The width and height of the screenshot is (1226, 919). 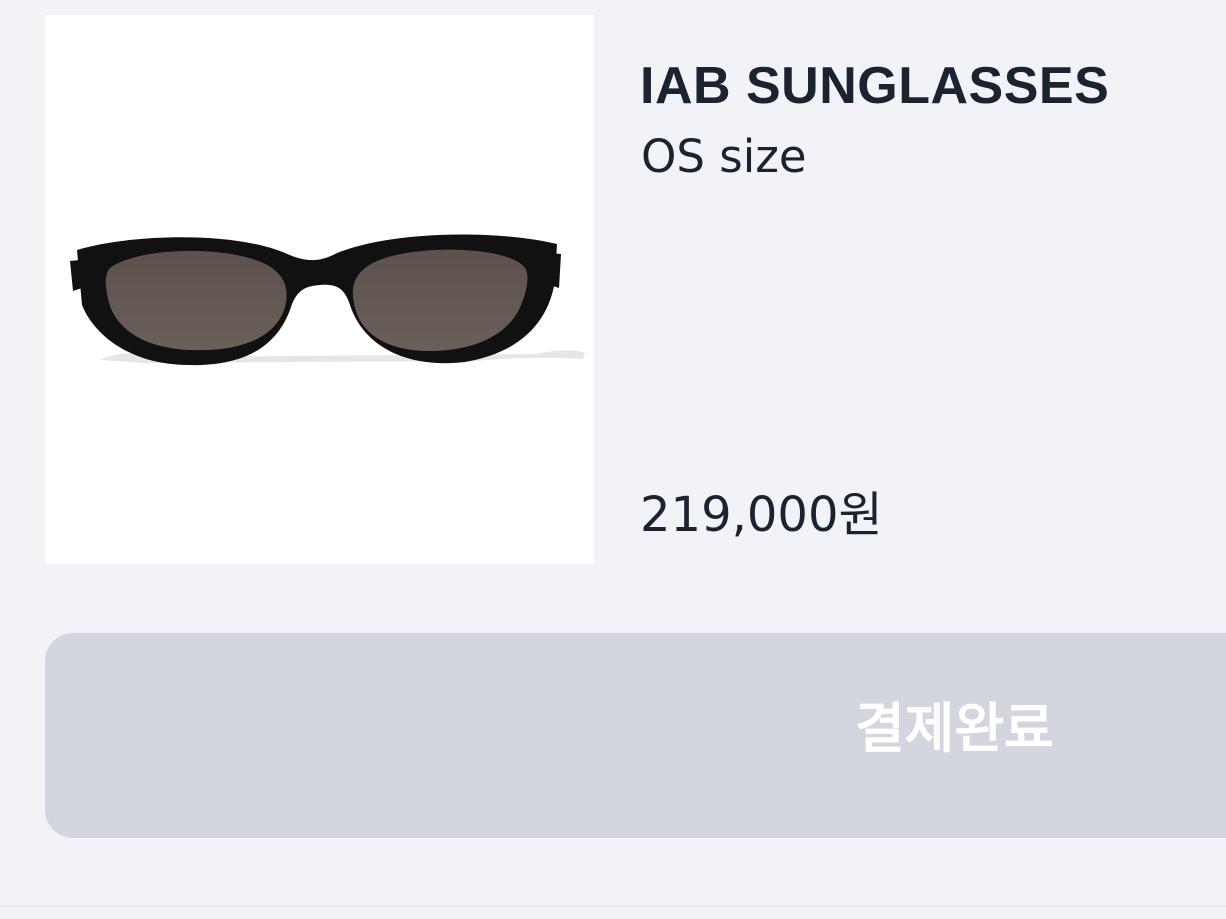 What do you see at coordinates (875, 85) in the screenshot?
I see `product-title: IAB SUNGLASSES` at bounding box center [875, 85].